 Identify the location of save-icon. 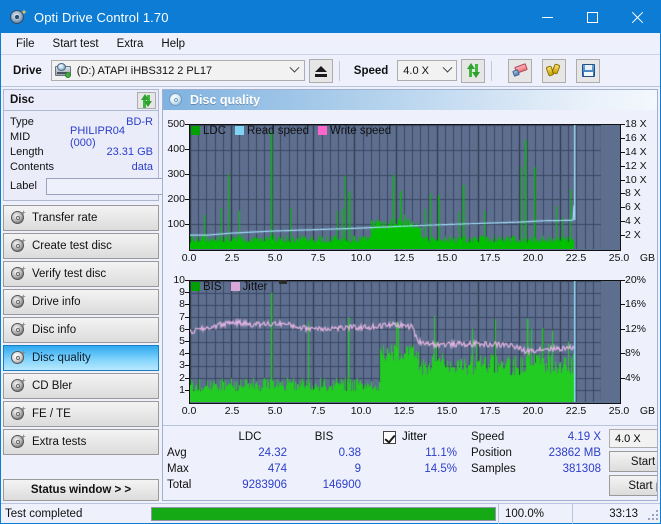
(588, 70).